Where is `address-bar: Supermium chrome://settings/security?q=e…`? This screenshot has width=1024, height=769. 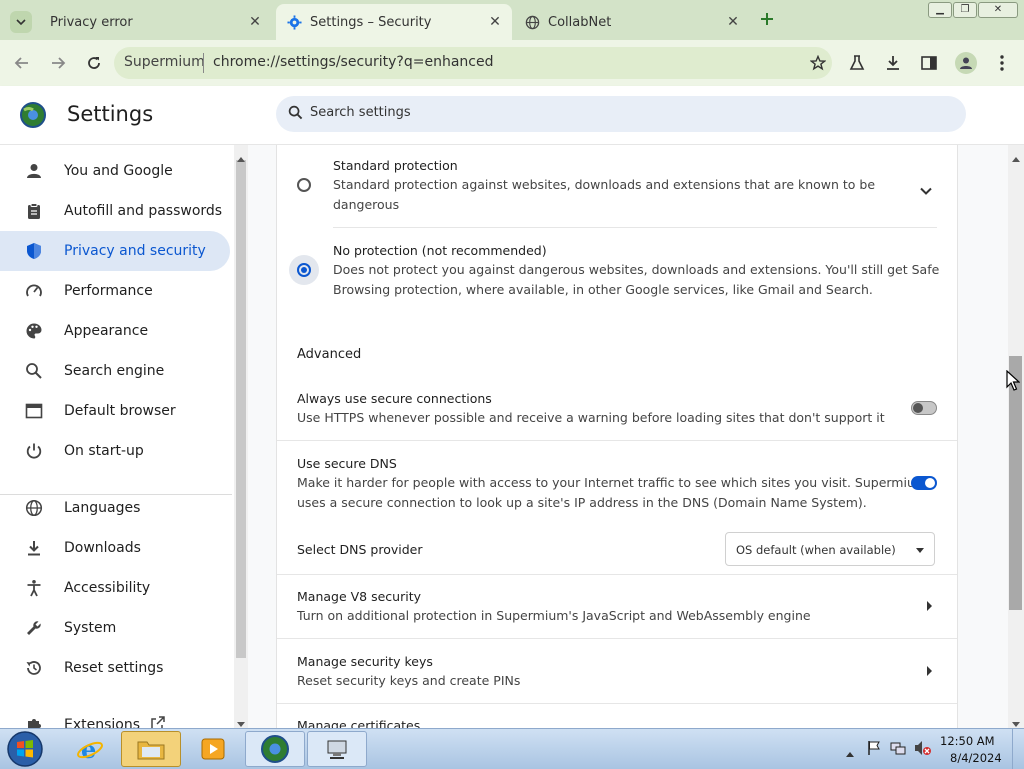
address-bar: Supermium chrome://settings/security?q=e… is located at coordinates (473, 63).